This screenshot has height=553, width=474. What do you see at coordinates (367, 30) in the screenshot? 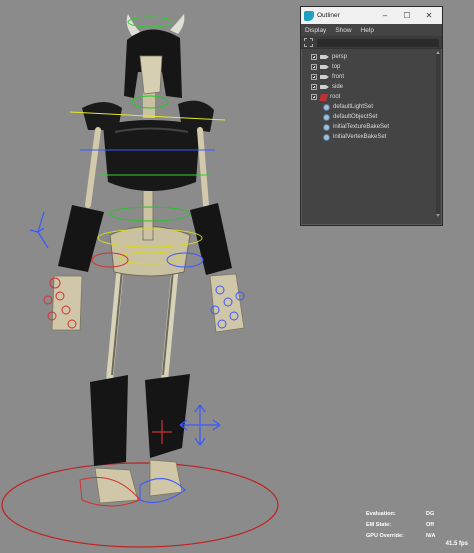
I see `menu-help: Help` at bounding box center [367, 30].